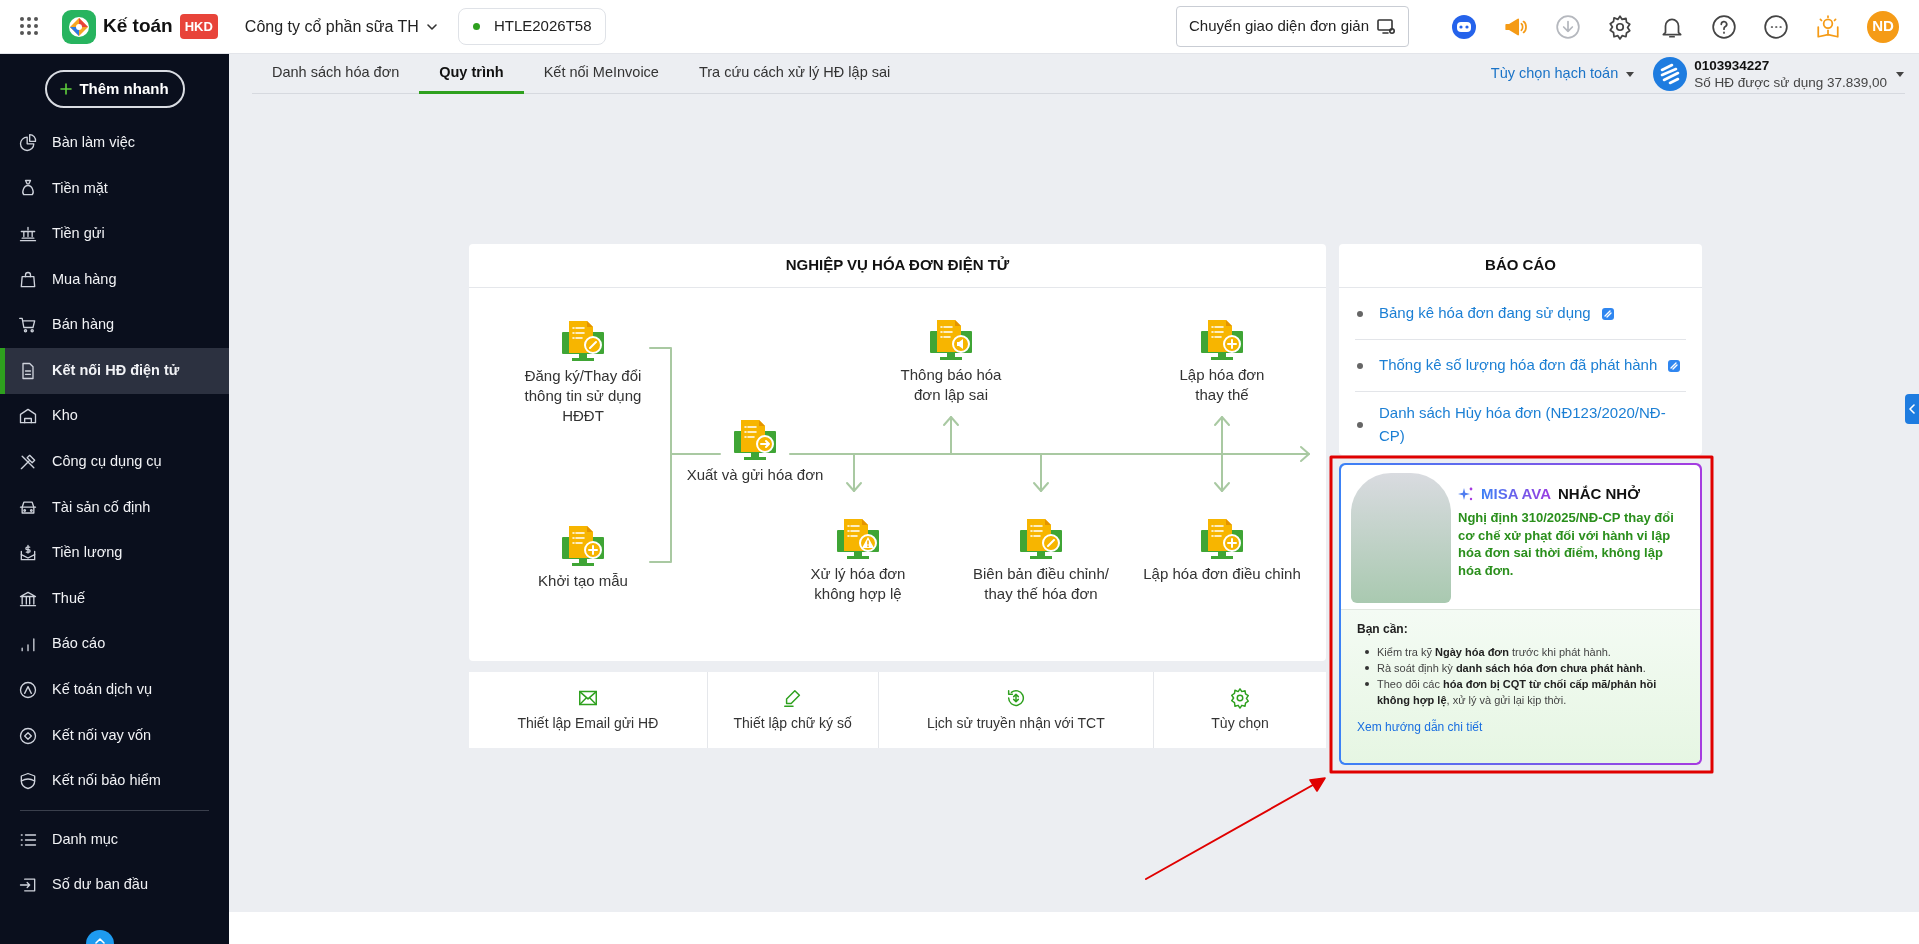 The image size is (1919, 944). I want to click on loan-icon, so click(28, 735).